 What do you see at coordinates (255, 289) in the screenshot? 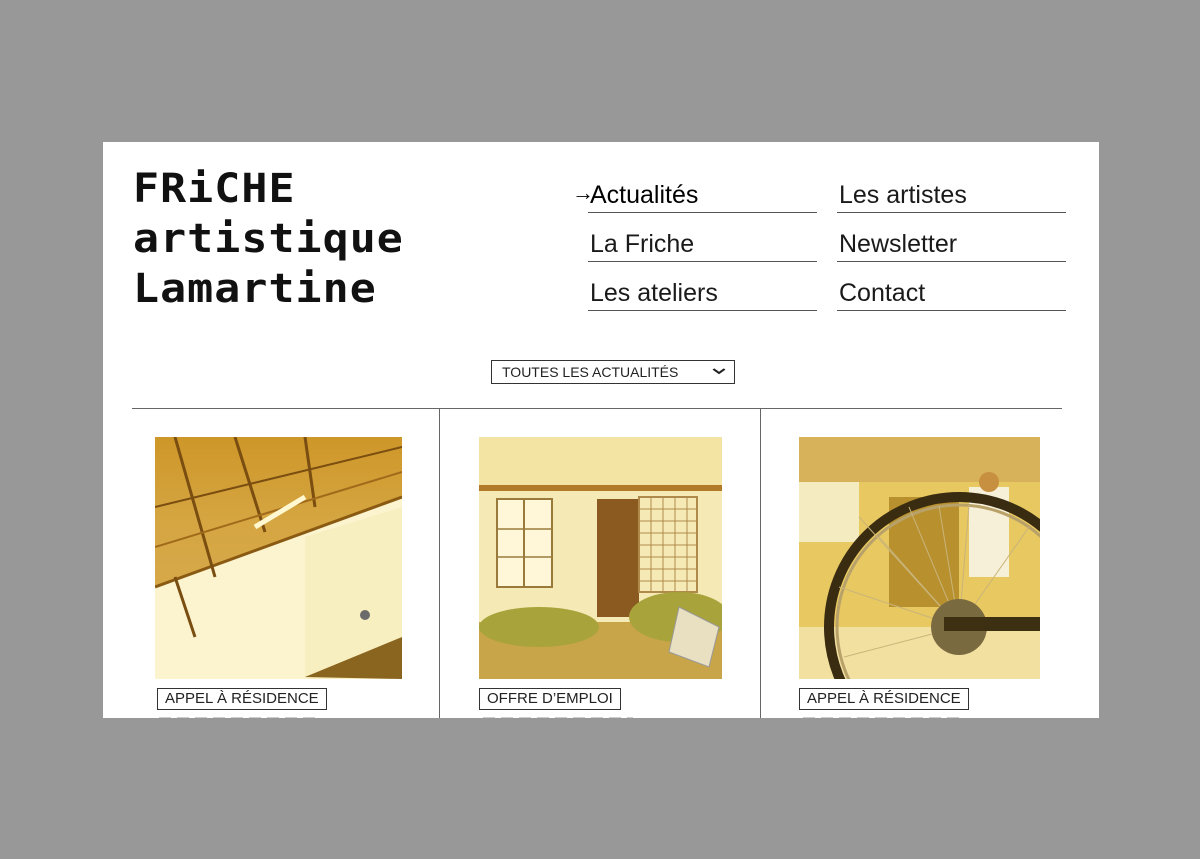
I see `logo-line-3: Lamartine` at bounding box center [255, 289].